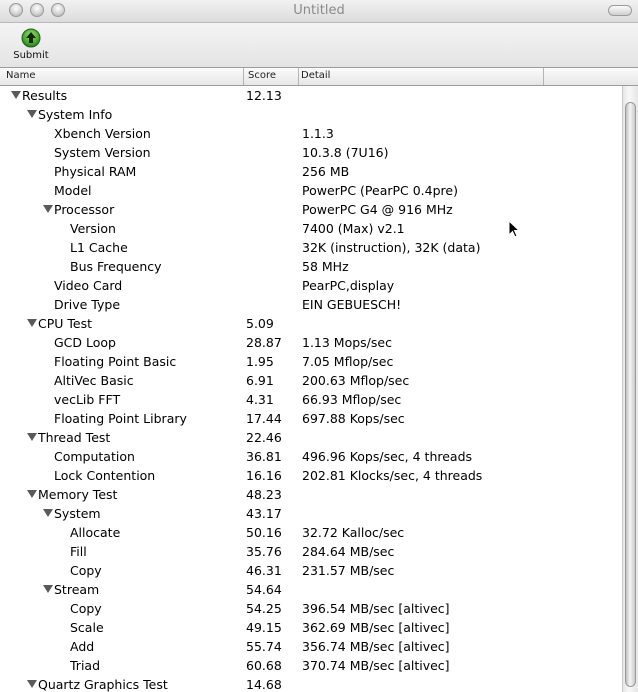  Describe the element at coordinates (348, 285) in the screenshot. I see `row-detail: PearPC,display` at that location.